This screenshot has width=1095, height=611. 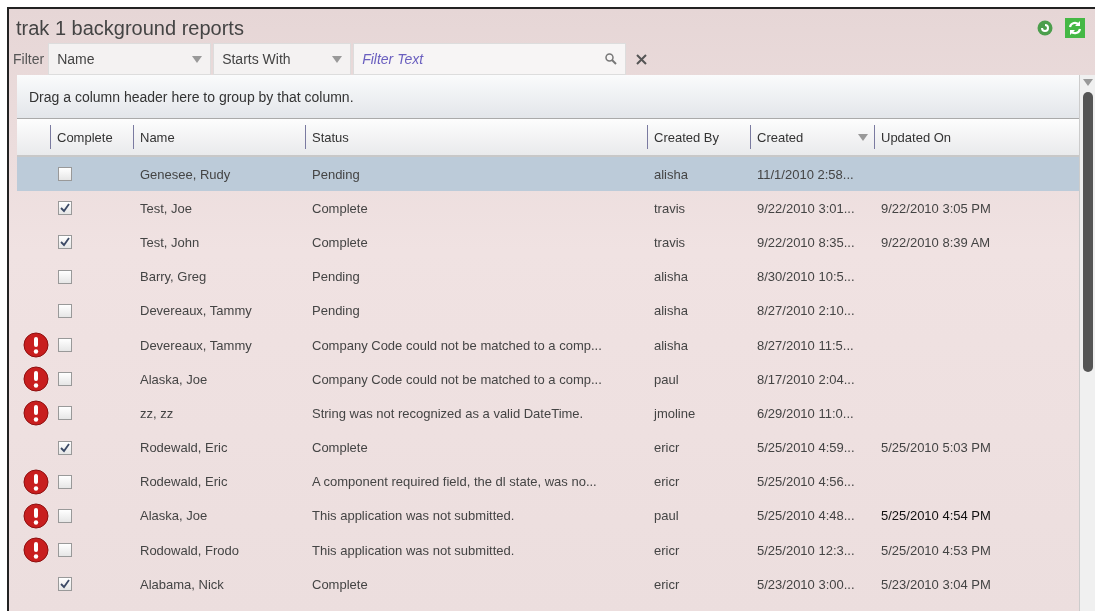 I want to click on close-icon, so click(x=642, y=59).